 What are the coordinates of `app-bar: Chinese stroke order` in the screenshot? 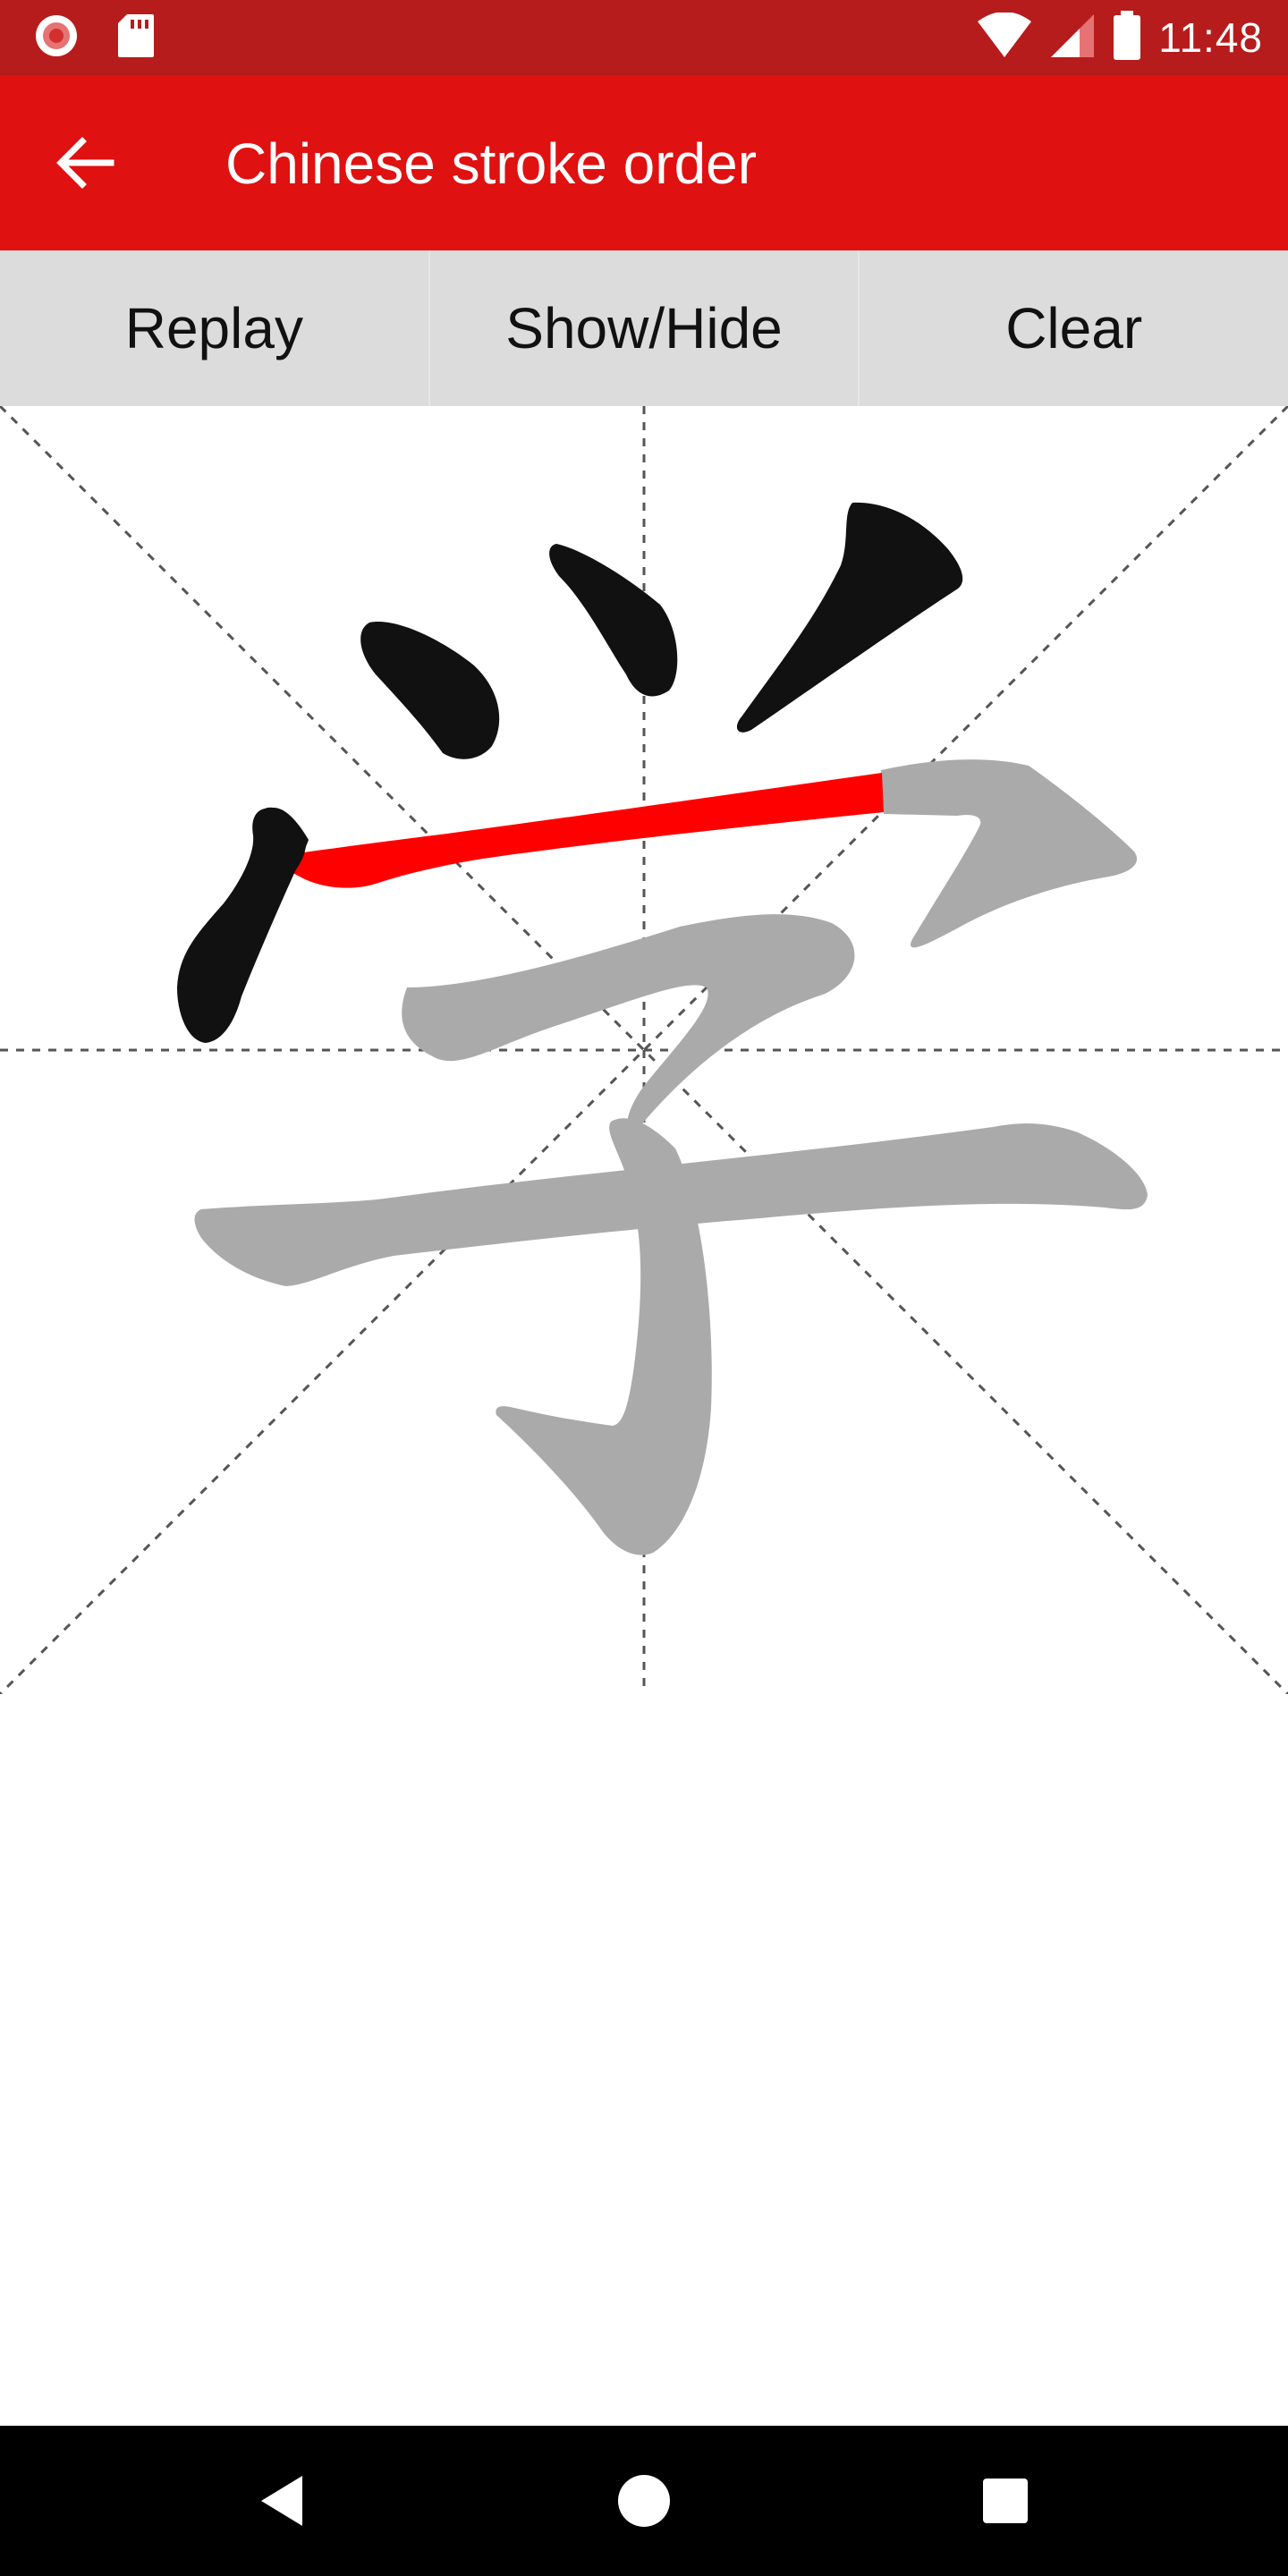 It's located at (644, 162).